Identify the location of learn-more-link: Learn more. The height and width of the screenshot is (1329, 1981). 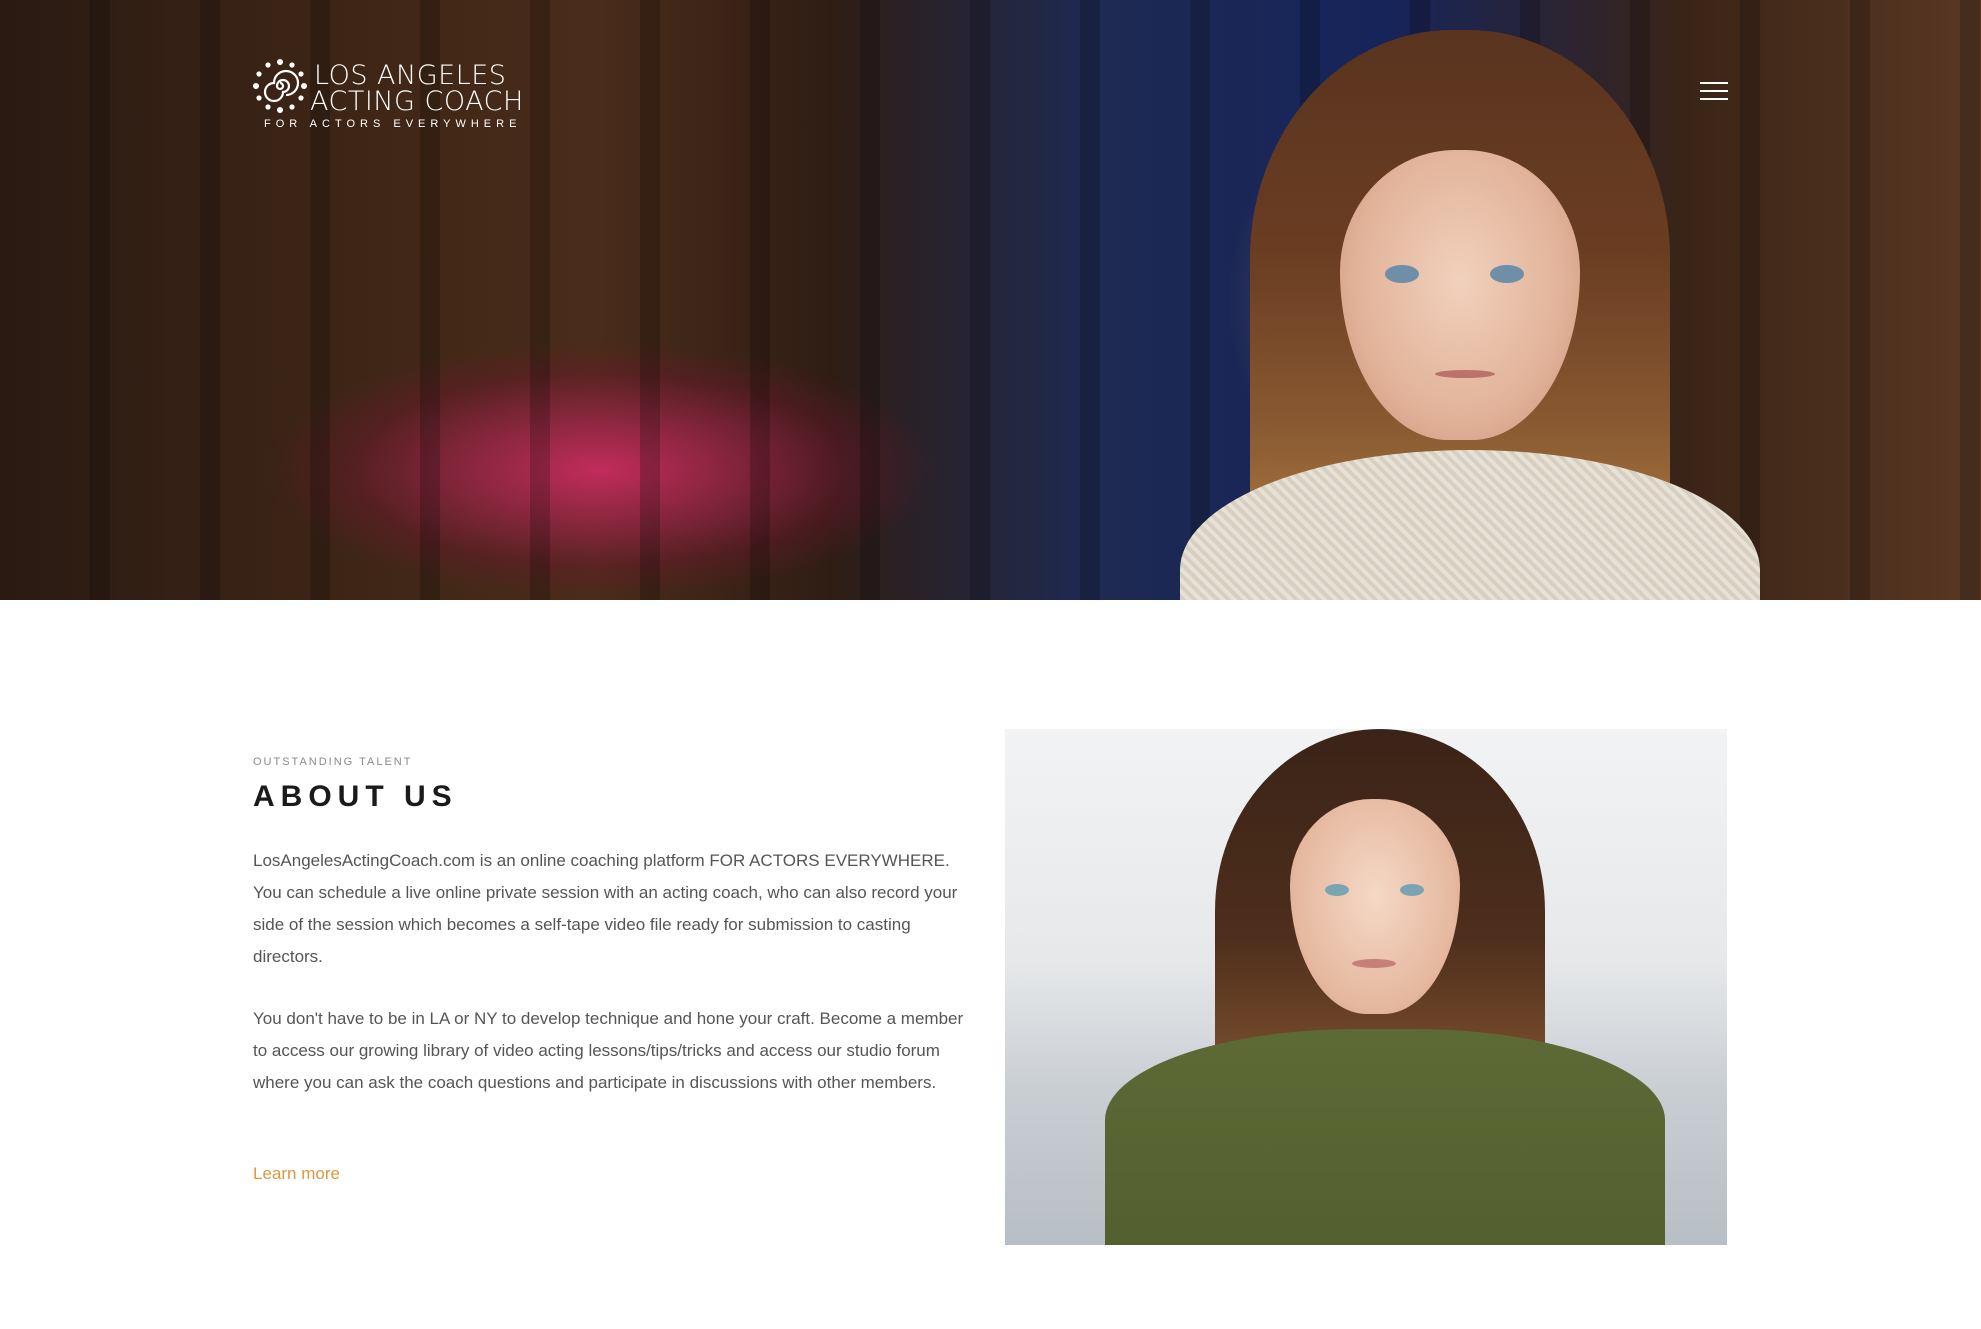
(296, 1174).